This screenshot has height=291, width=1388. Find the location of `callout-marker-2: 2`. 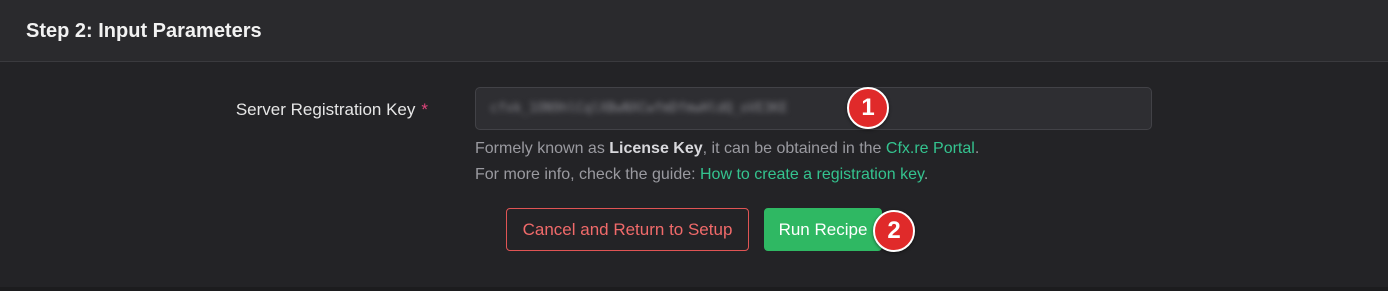

callout-marker-2: 2 is located at coordinates (894, 231).